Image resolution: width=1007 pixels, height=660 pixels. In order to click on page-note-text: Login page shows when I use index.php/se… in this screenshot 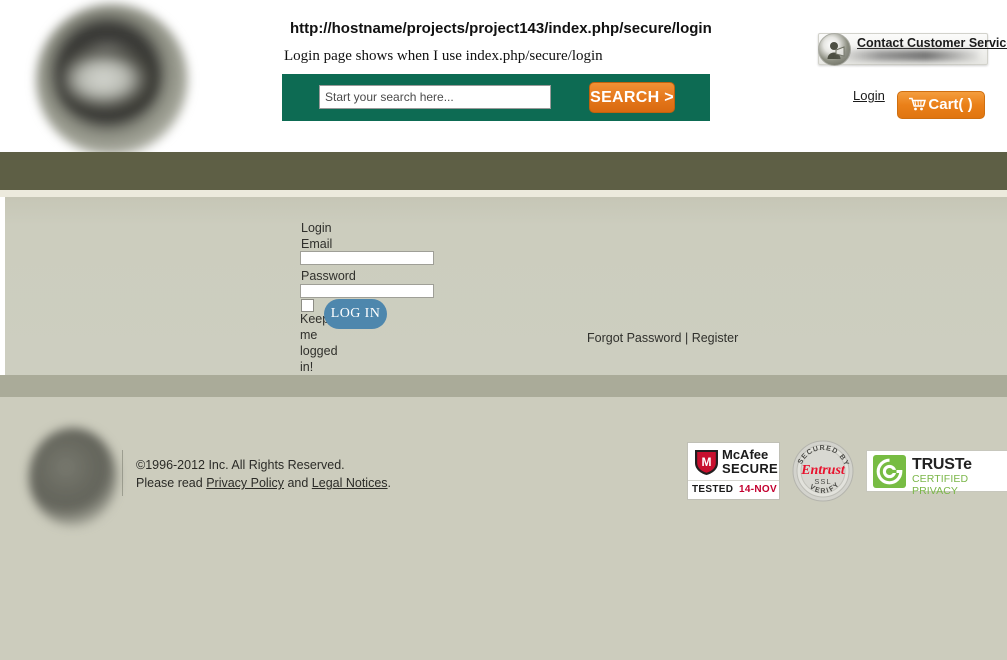, I will do `click(443, 56)`.